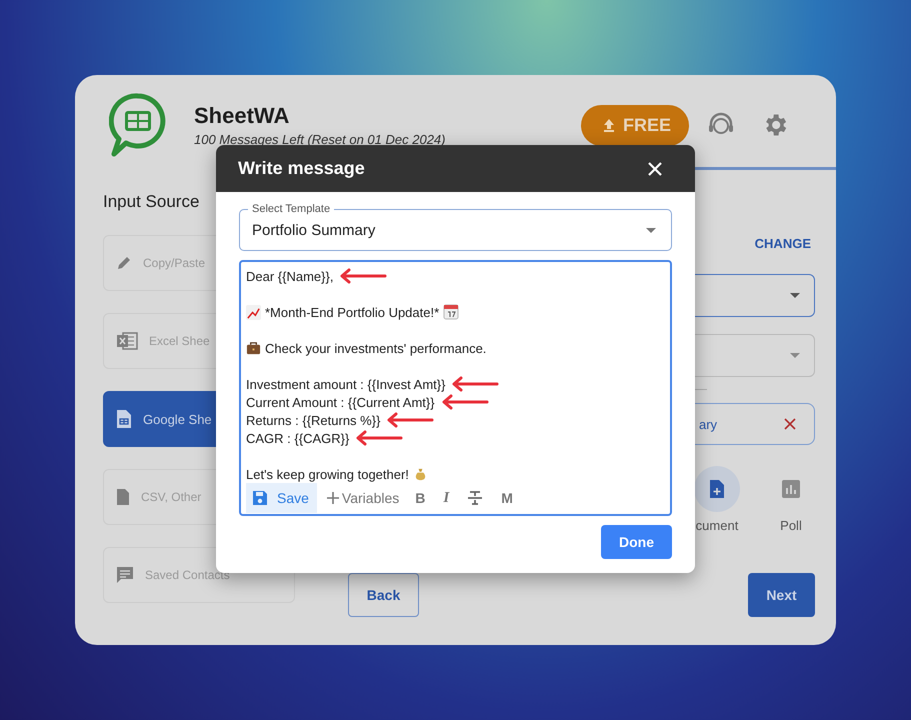 The width and height of the screenshot is (911, 720). I want to click on back-button: Back, so click(383, 595).